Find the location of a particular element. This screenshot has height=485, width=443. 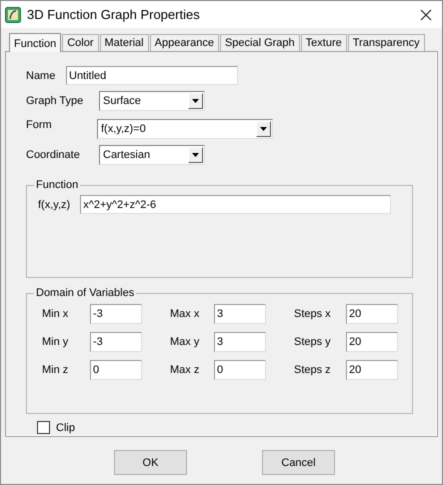

field-label: Min z is located at coordinates (56, 370).